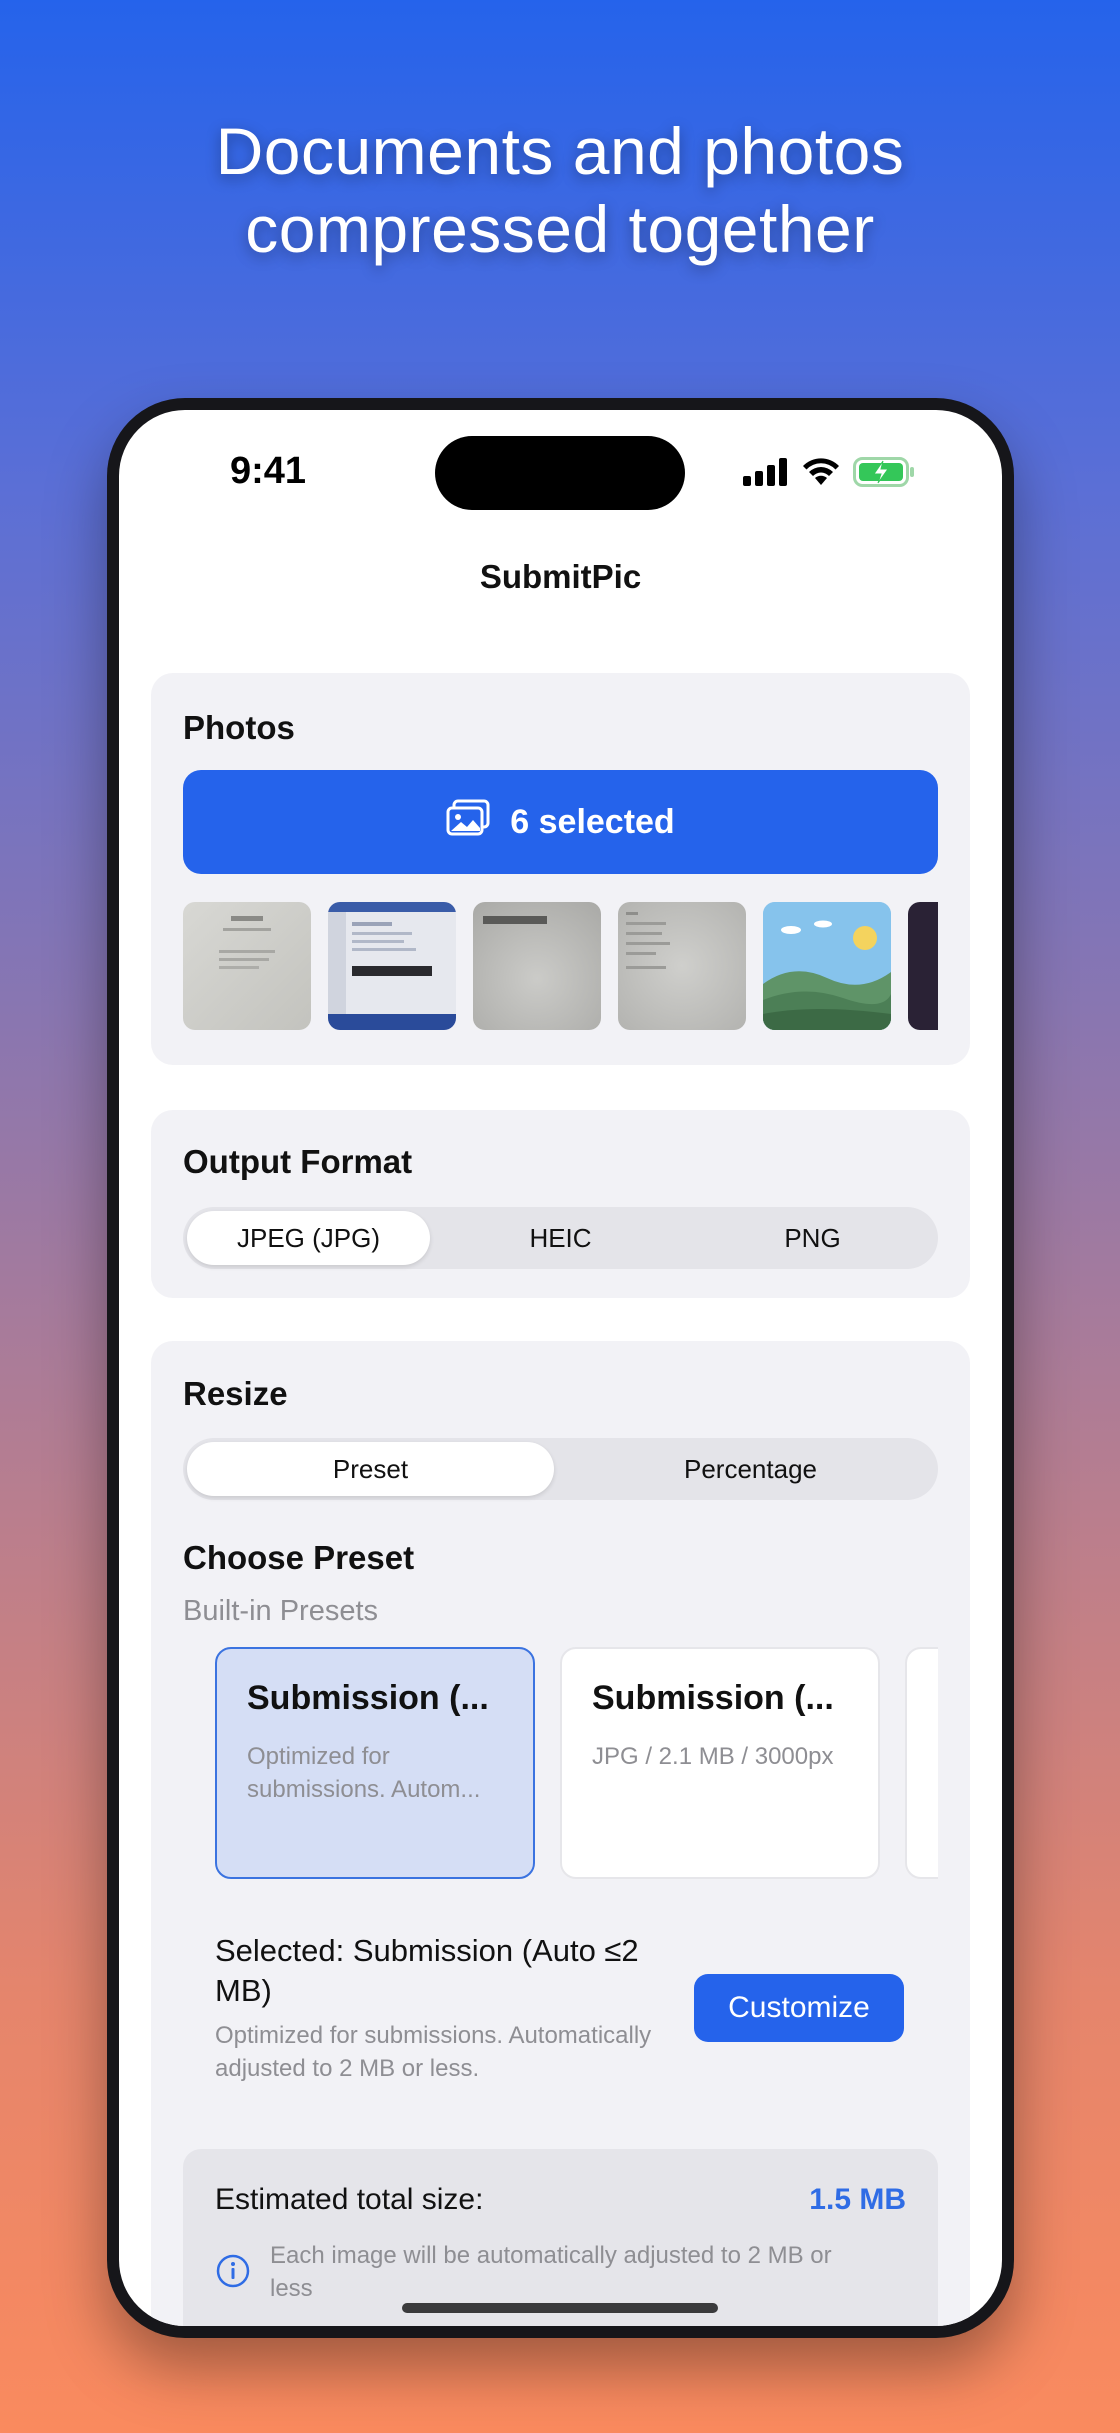 The image size is (1120, 2433). Describe the element at coordinates (427, 1970) in the screenshot. I see `selected-preset-title: Selected: Submission (Auto ≤2 MB)` at that location.